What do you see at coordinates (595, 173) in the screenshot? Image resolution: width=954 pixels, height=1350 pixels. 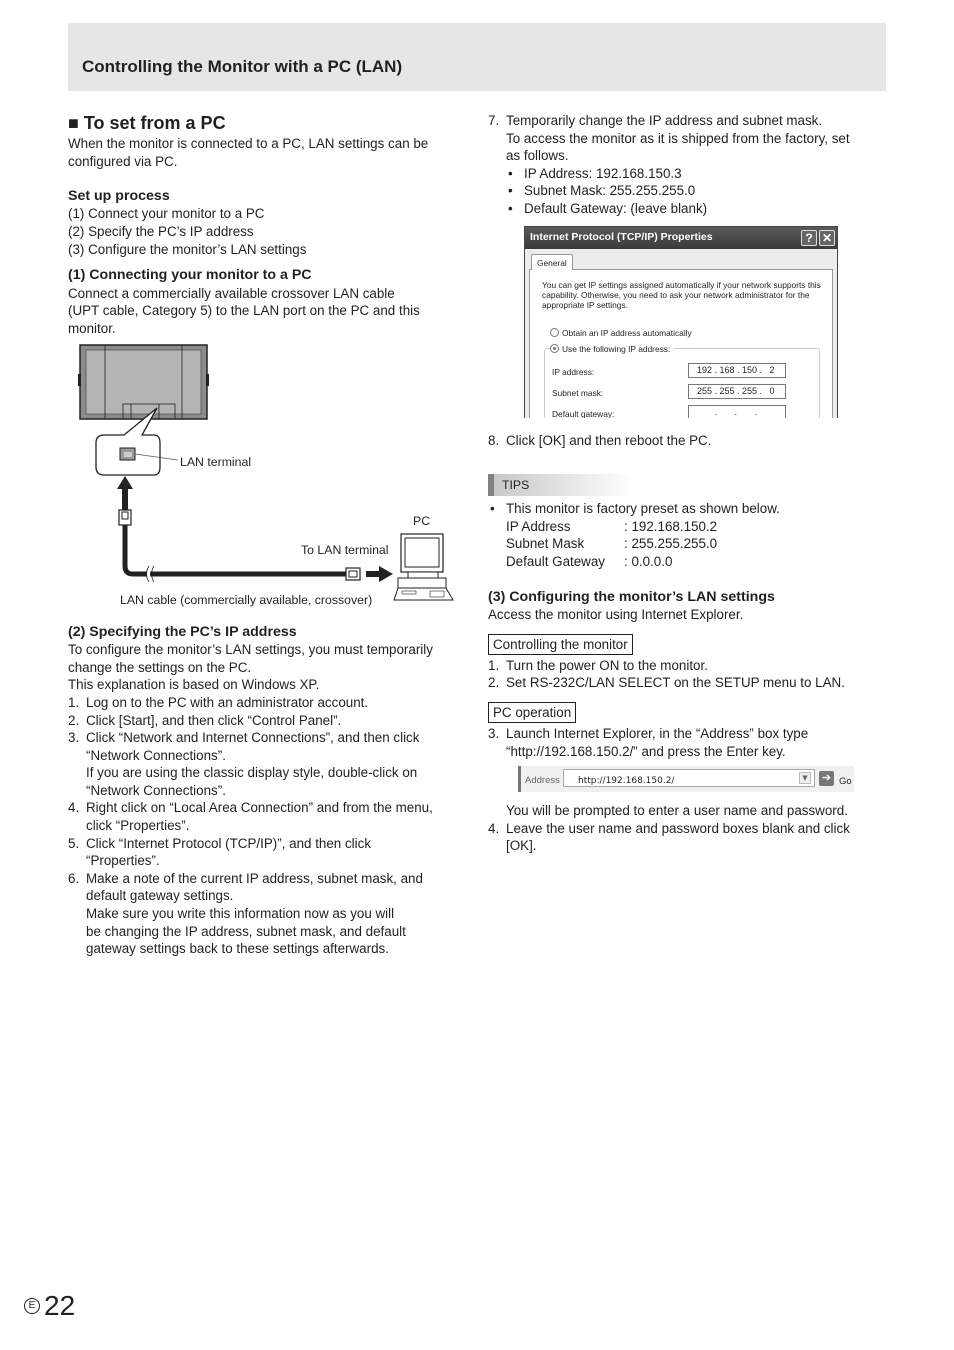 I see `bullet-item: • IP Address: 192.168.150.3` at bounding box center [595, 173].